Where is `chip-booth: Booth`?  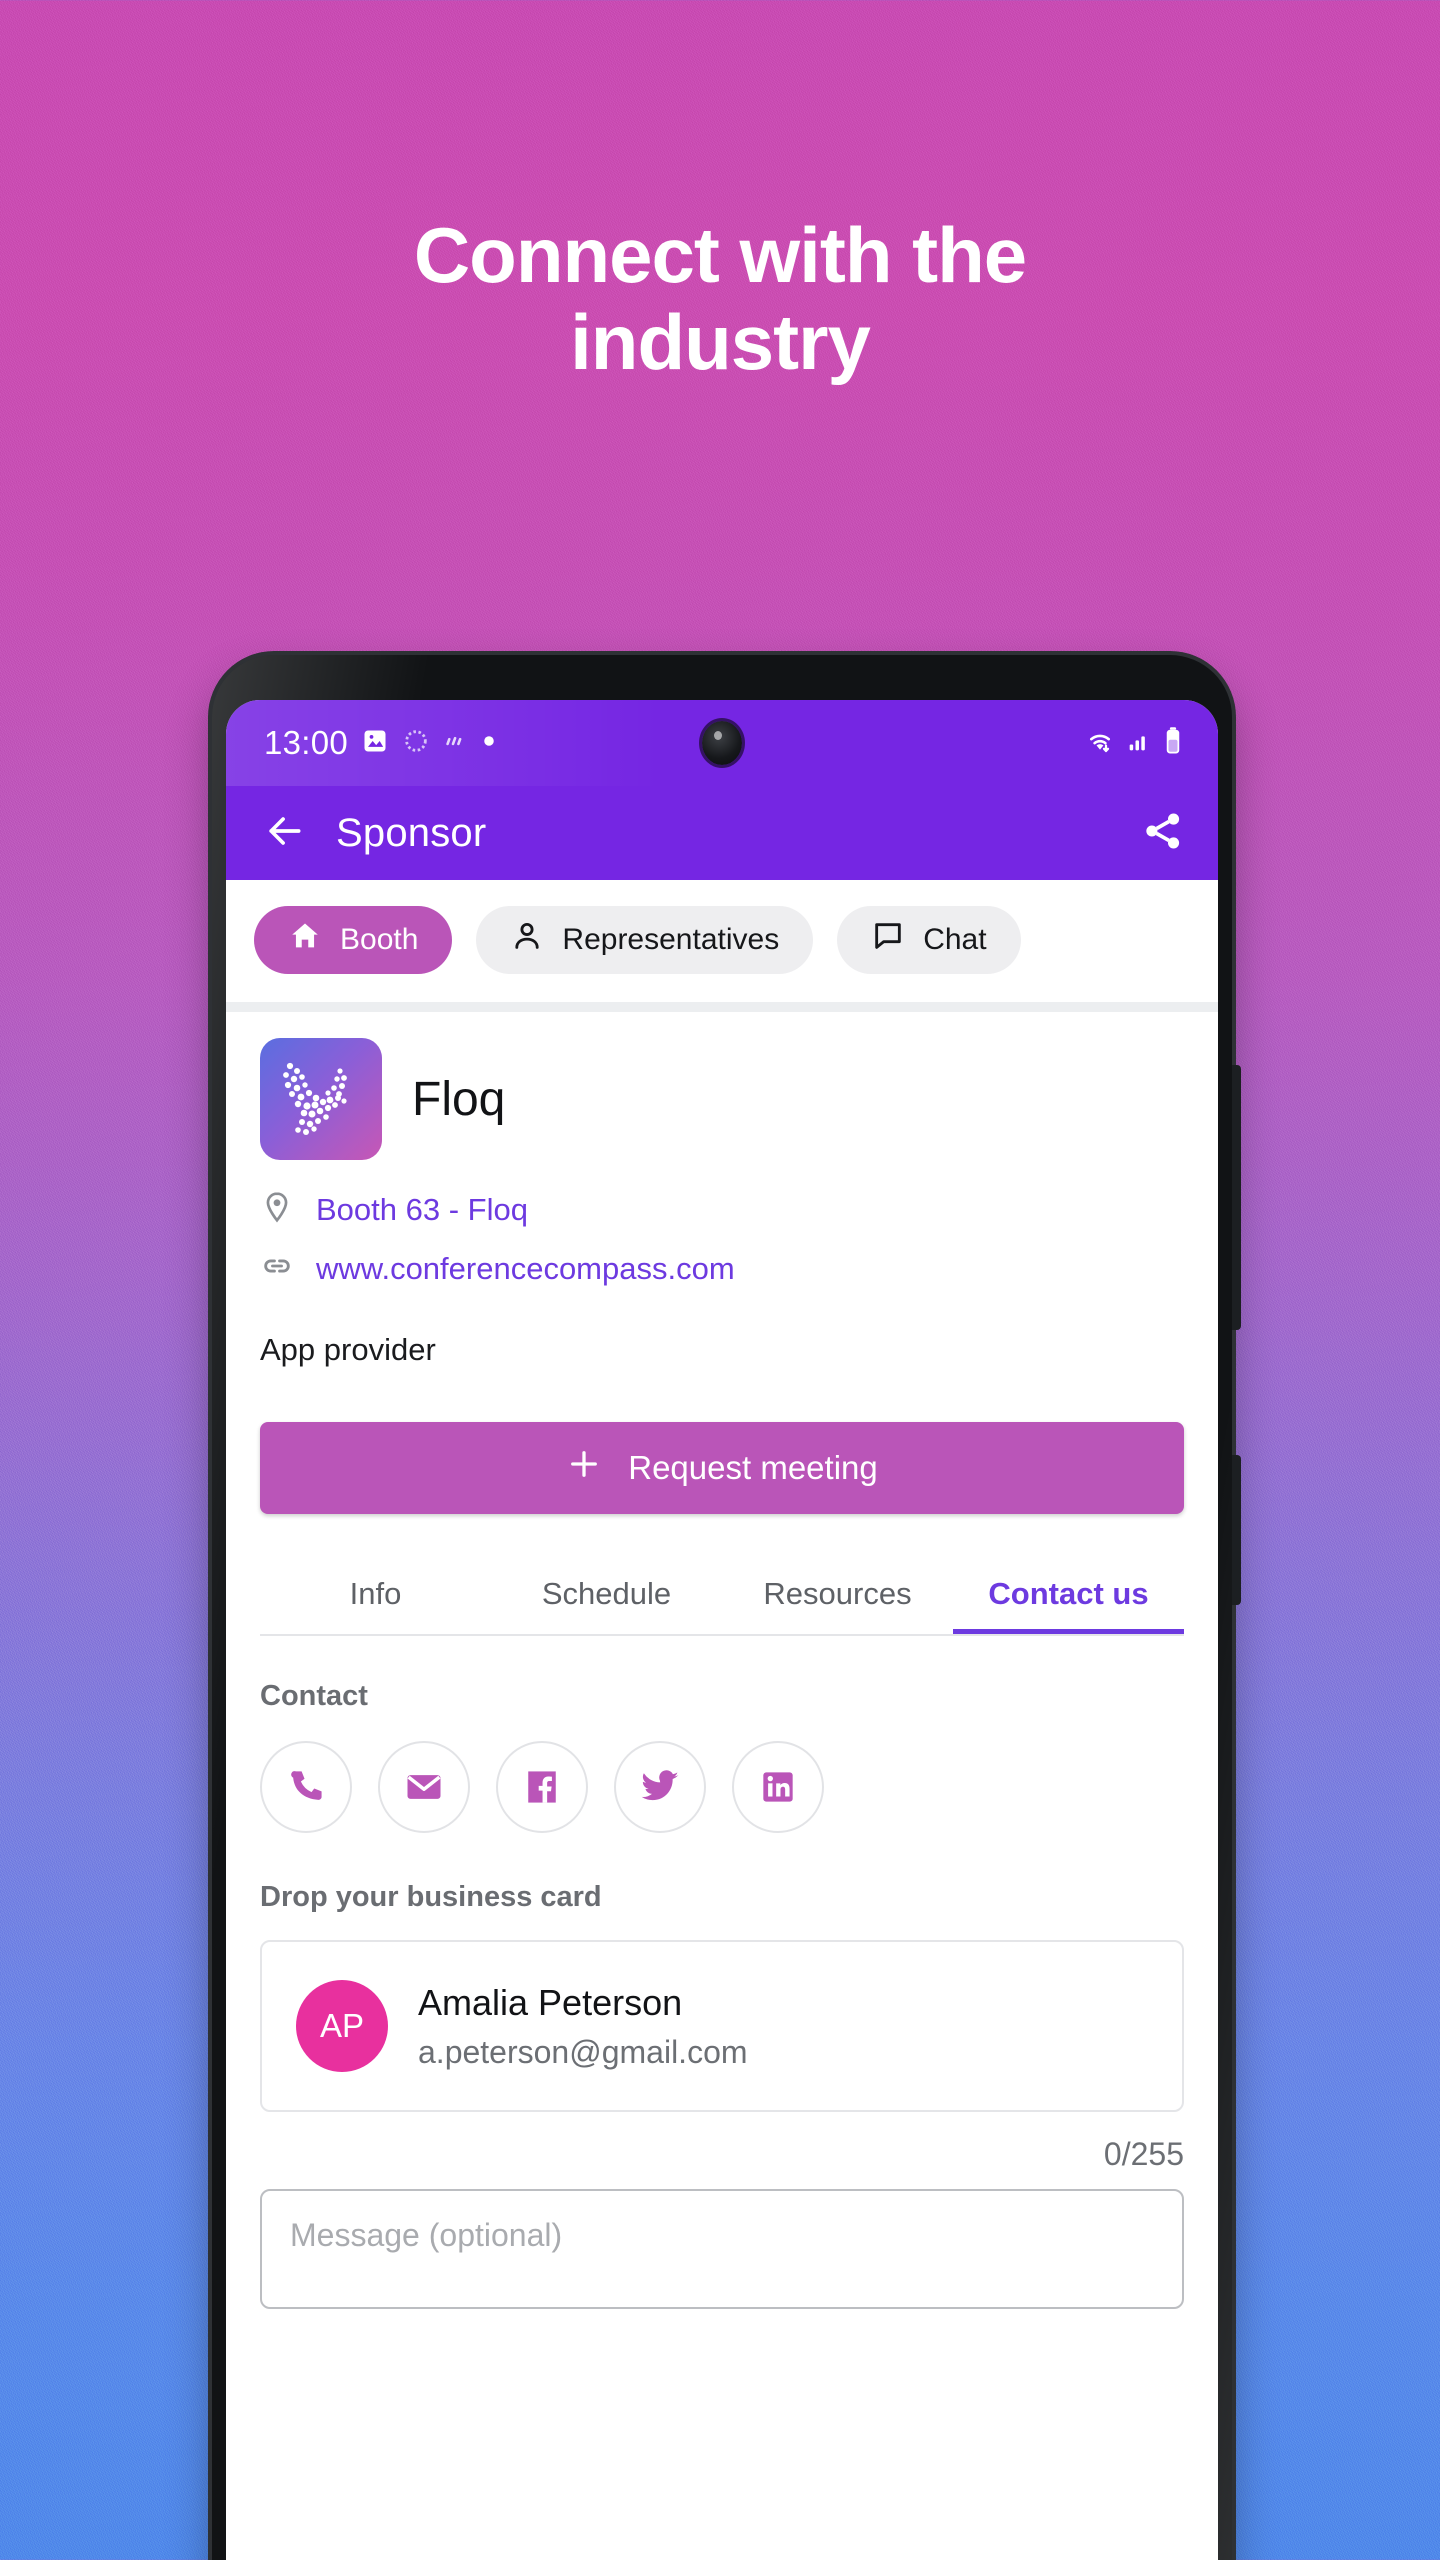 chip-booth: Booth is located at coordinates (353, 940).